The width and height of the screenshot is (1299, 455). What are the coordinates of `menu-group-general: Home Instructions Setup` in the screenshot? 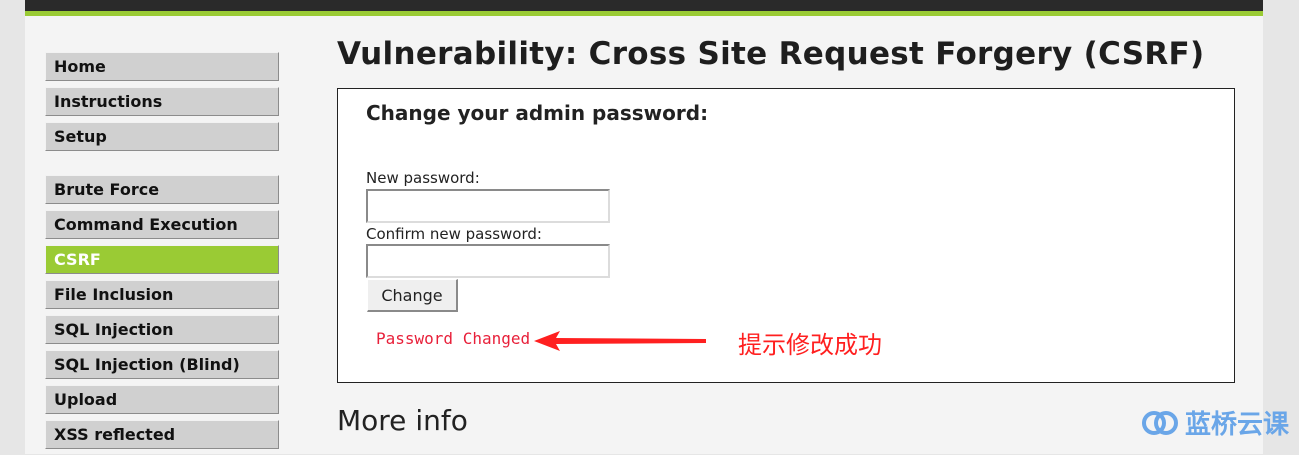 It's located at (162, 101).